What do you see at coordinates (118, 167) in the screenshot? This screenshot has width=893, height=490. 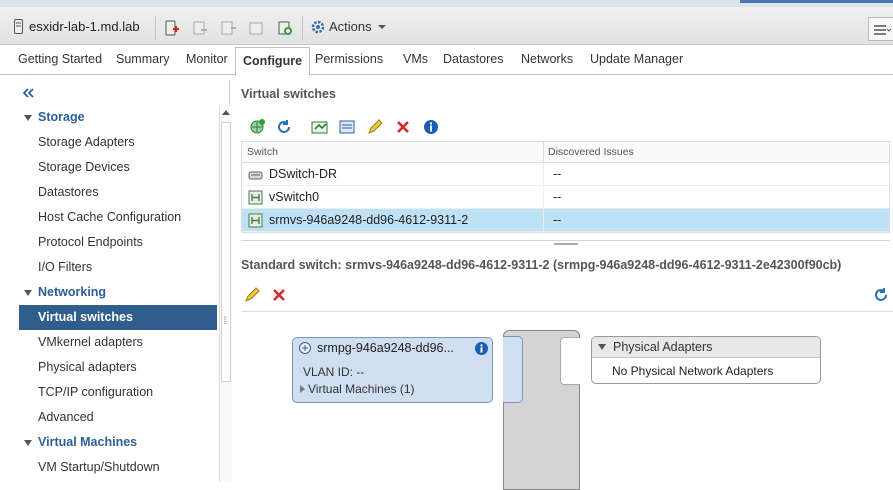 I see `sidebar-item-storage-devices: Storage Devices` at bounding box center [118, 167].